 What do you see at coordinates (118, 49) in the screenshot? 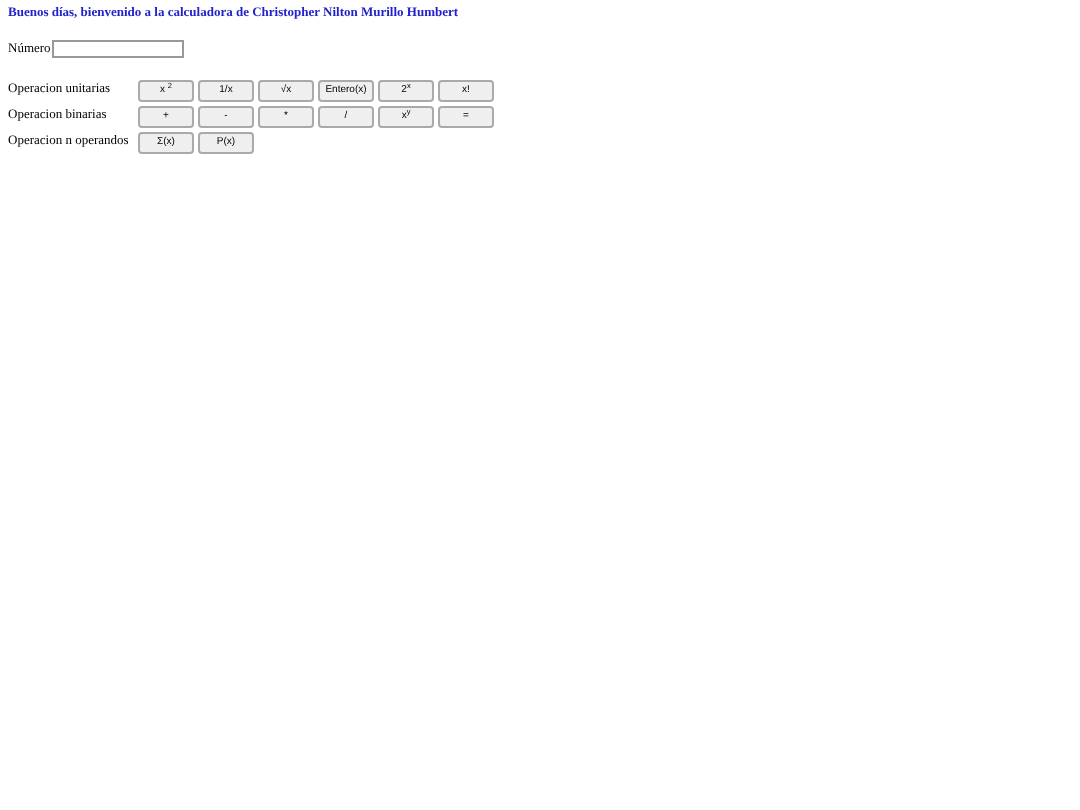
I see `number-input` at bounding box center [118, 49].